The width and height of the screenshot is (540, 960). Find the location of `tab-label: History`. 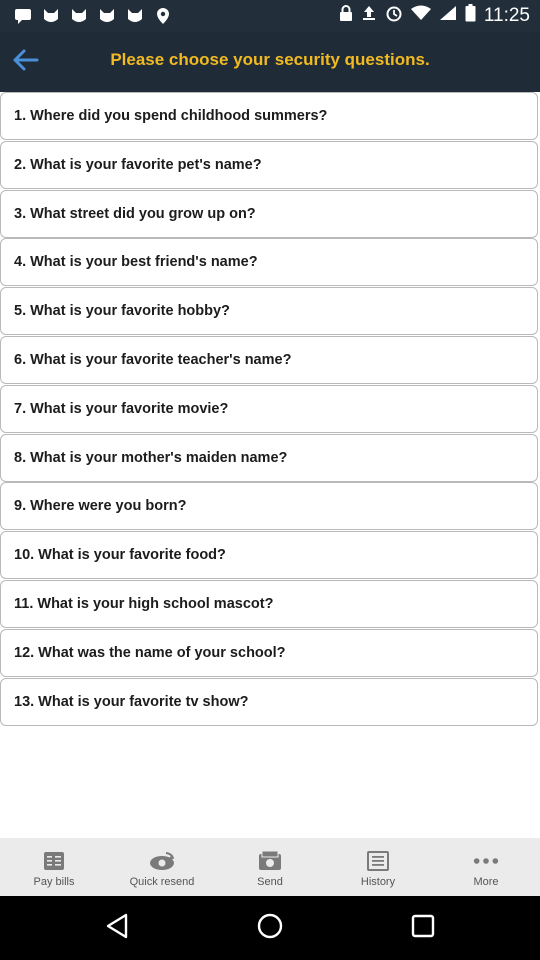

tab-label: History is located at coordinates (378, 882).